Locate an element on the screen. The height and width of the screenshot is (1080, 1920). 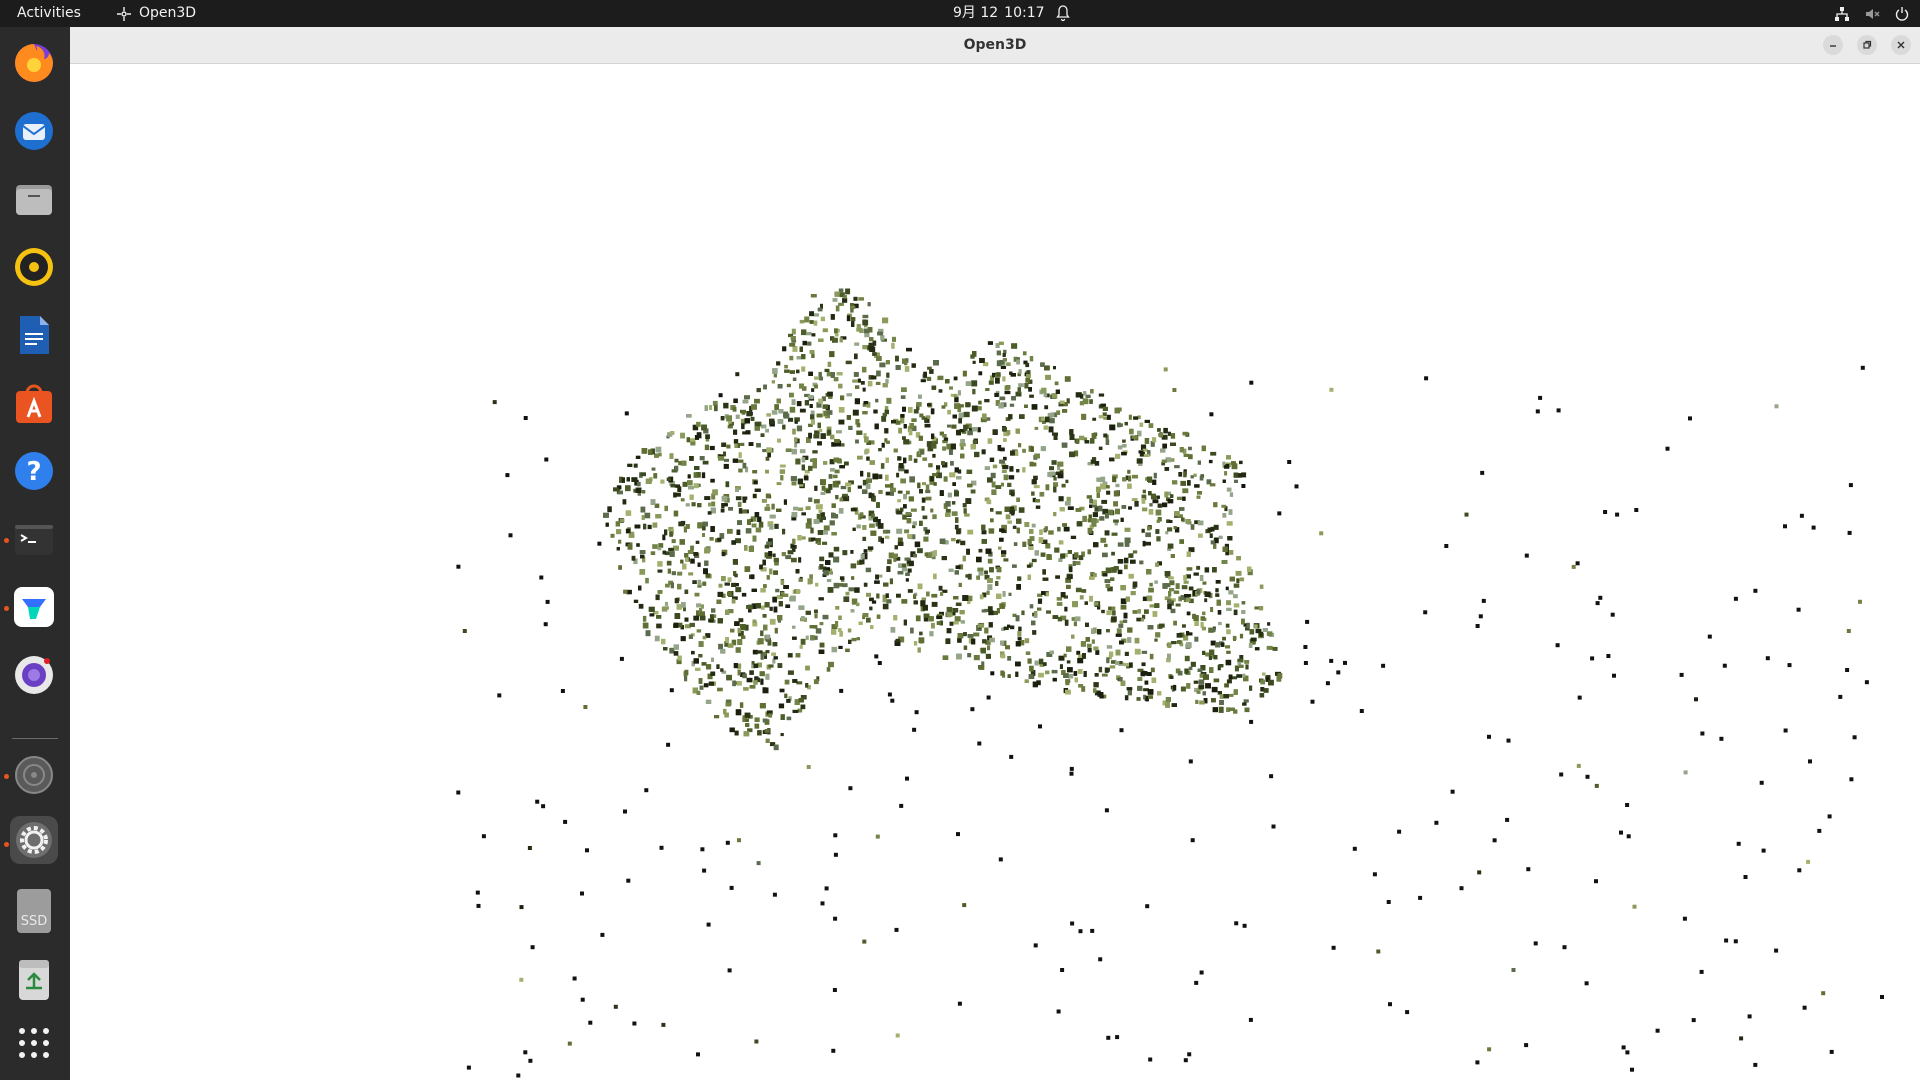
volume-muted-icon is located at coordinates (1873, 13).